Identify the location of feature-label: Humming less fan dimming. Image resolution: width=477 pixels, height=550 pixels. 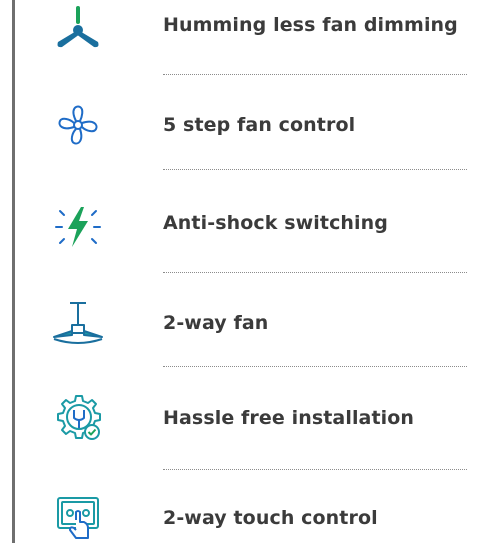
(310, 25).